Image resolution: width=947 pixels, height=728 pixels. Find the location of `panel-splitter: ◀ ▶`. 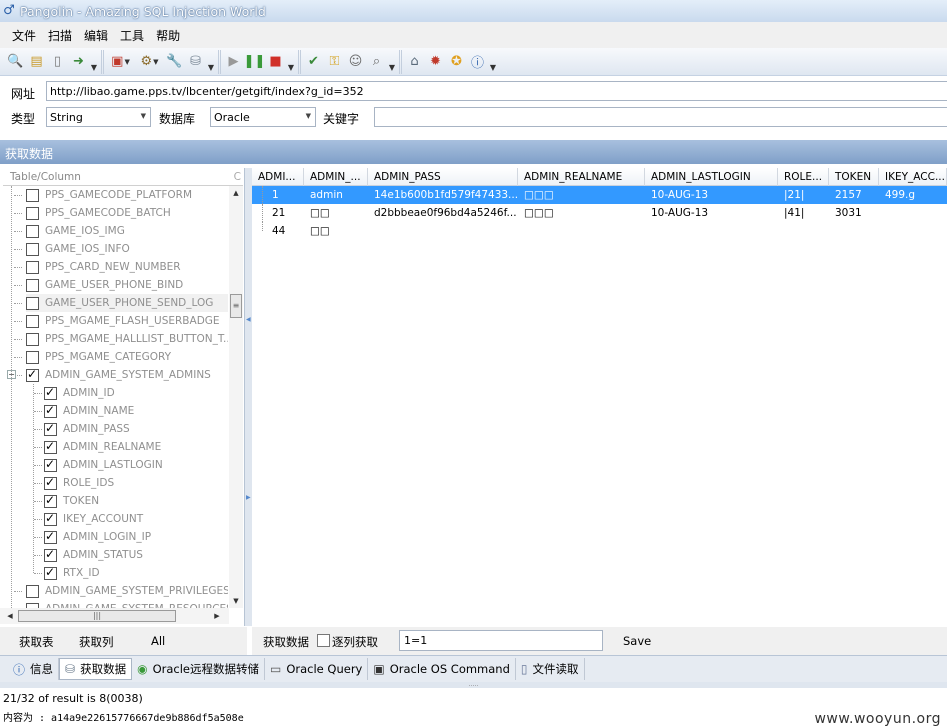

panel-splitter: ◀ ▶ is located at coordinates (248, 397).